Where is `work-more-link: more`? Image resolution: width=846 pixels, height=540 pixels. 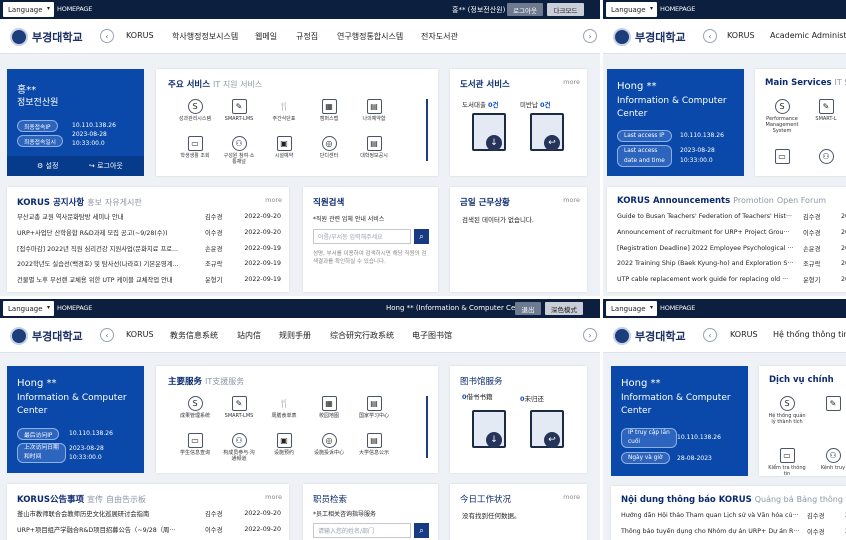
work-more-link: more is located at coordinates (571, 497).